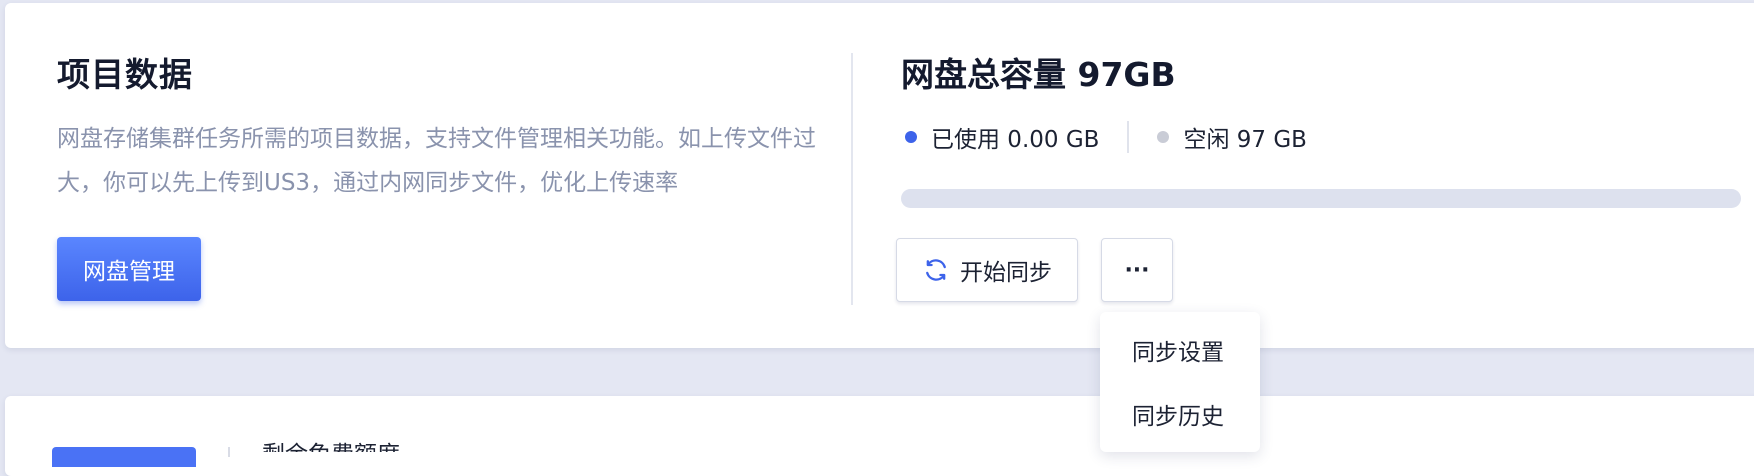 This screenshot has width=1754, height=476. What do you see at coordinates (125, 74) in the screenshot?
I see `project-title: 项目数据` at bounding box center [125, 74].